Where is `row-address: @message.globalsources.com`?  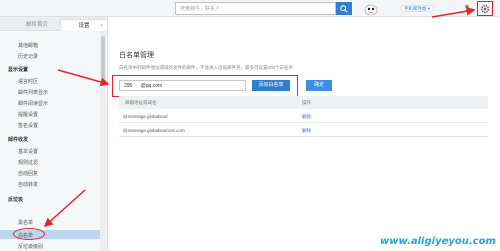 row-address: @message.globalsources.com is located at coordinates (154, 130).